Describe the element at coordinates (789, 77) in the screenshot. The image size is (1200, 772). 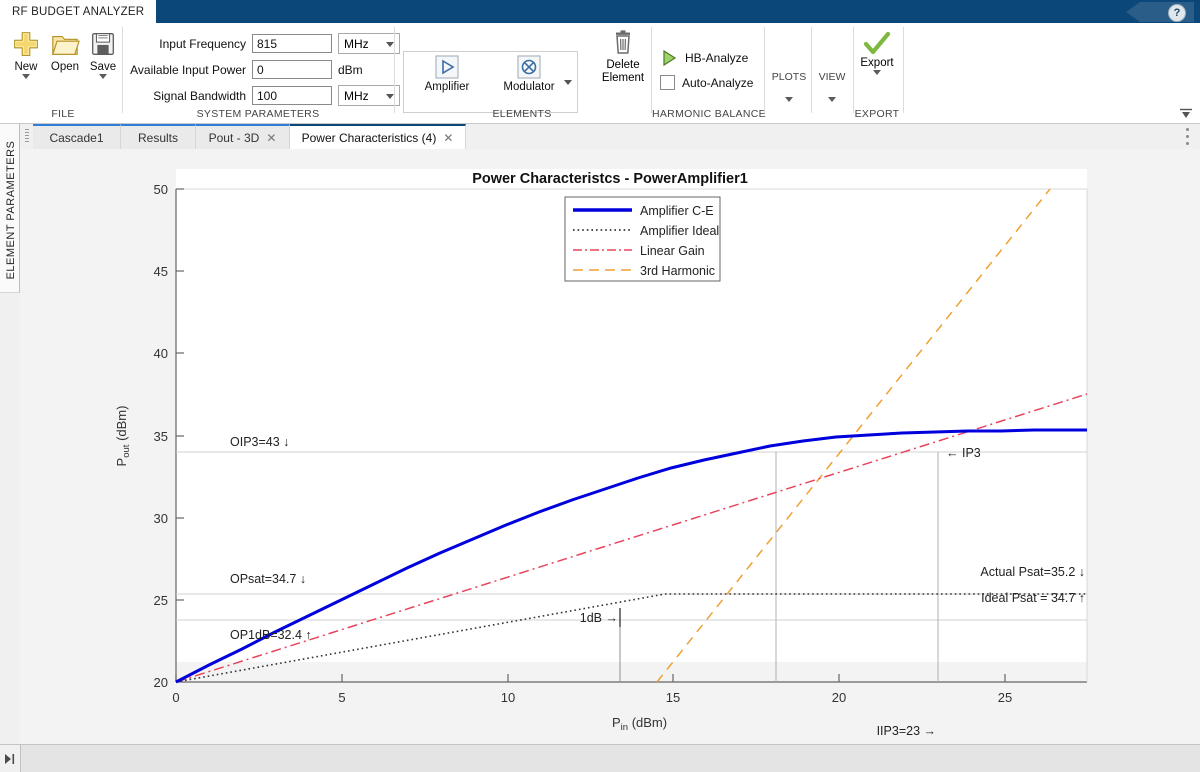
I see `plots-label: PLOTS` at that location.